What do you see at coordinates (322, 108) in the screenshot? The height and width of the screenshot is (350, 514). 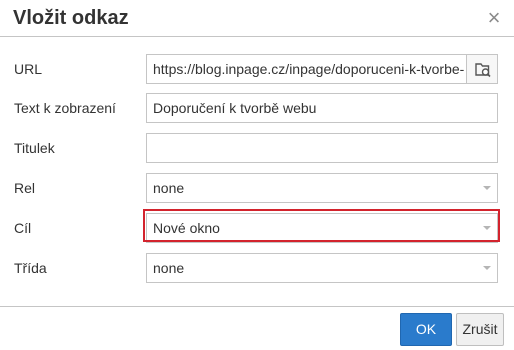 I see `text-input: Doporučení k tvorbě webu` at bounding box center [322, 108].